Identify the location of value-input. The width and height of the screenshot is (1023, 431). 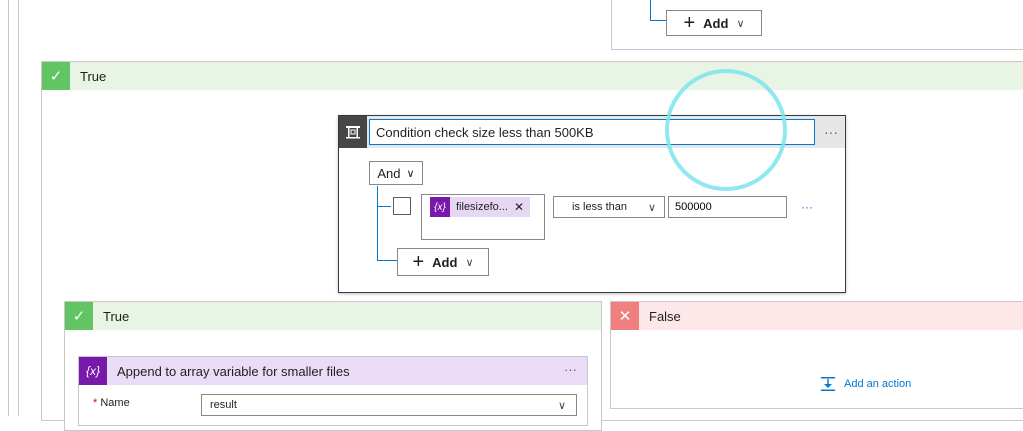
(727, 207).